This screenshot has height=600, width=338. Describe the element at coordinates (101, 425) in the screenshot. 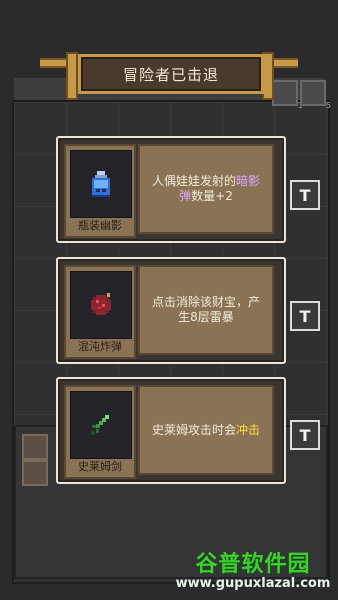

I see `slime-sword-icon` at that location.